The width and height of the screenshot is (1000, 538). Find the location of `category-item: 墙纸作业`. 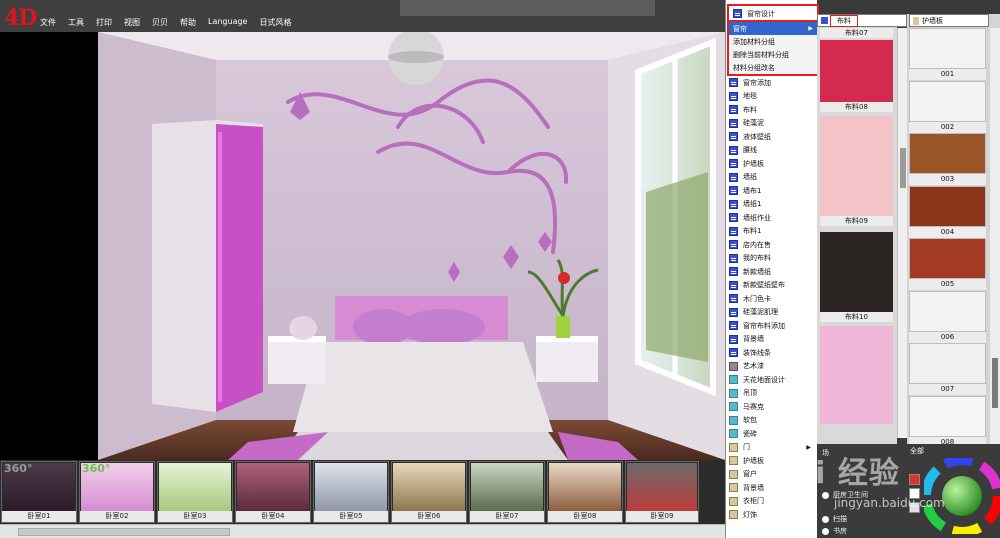

category-item: 墙纸作业 is located at coordinates (771, 218).